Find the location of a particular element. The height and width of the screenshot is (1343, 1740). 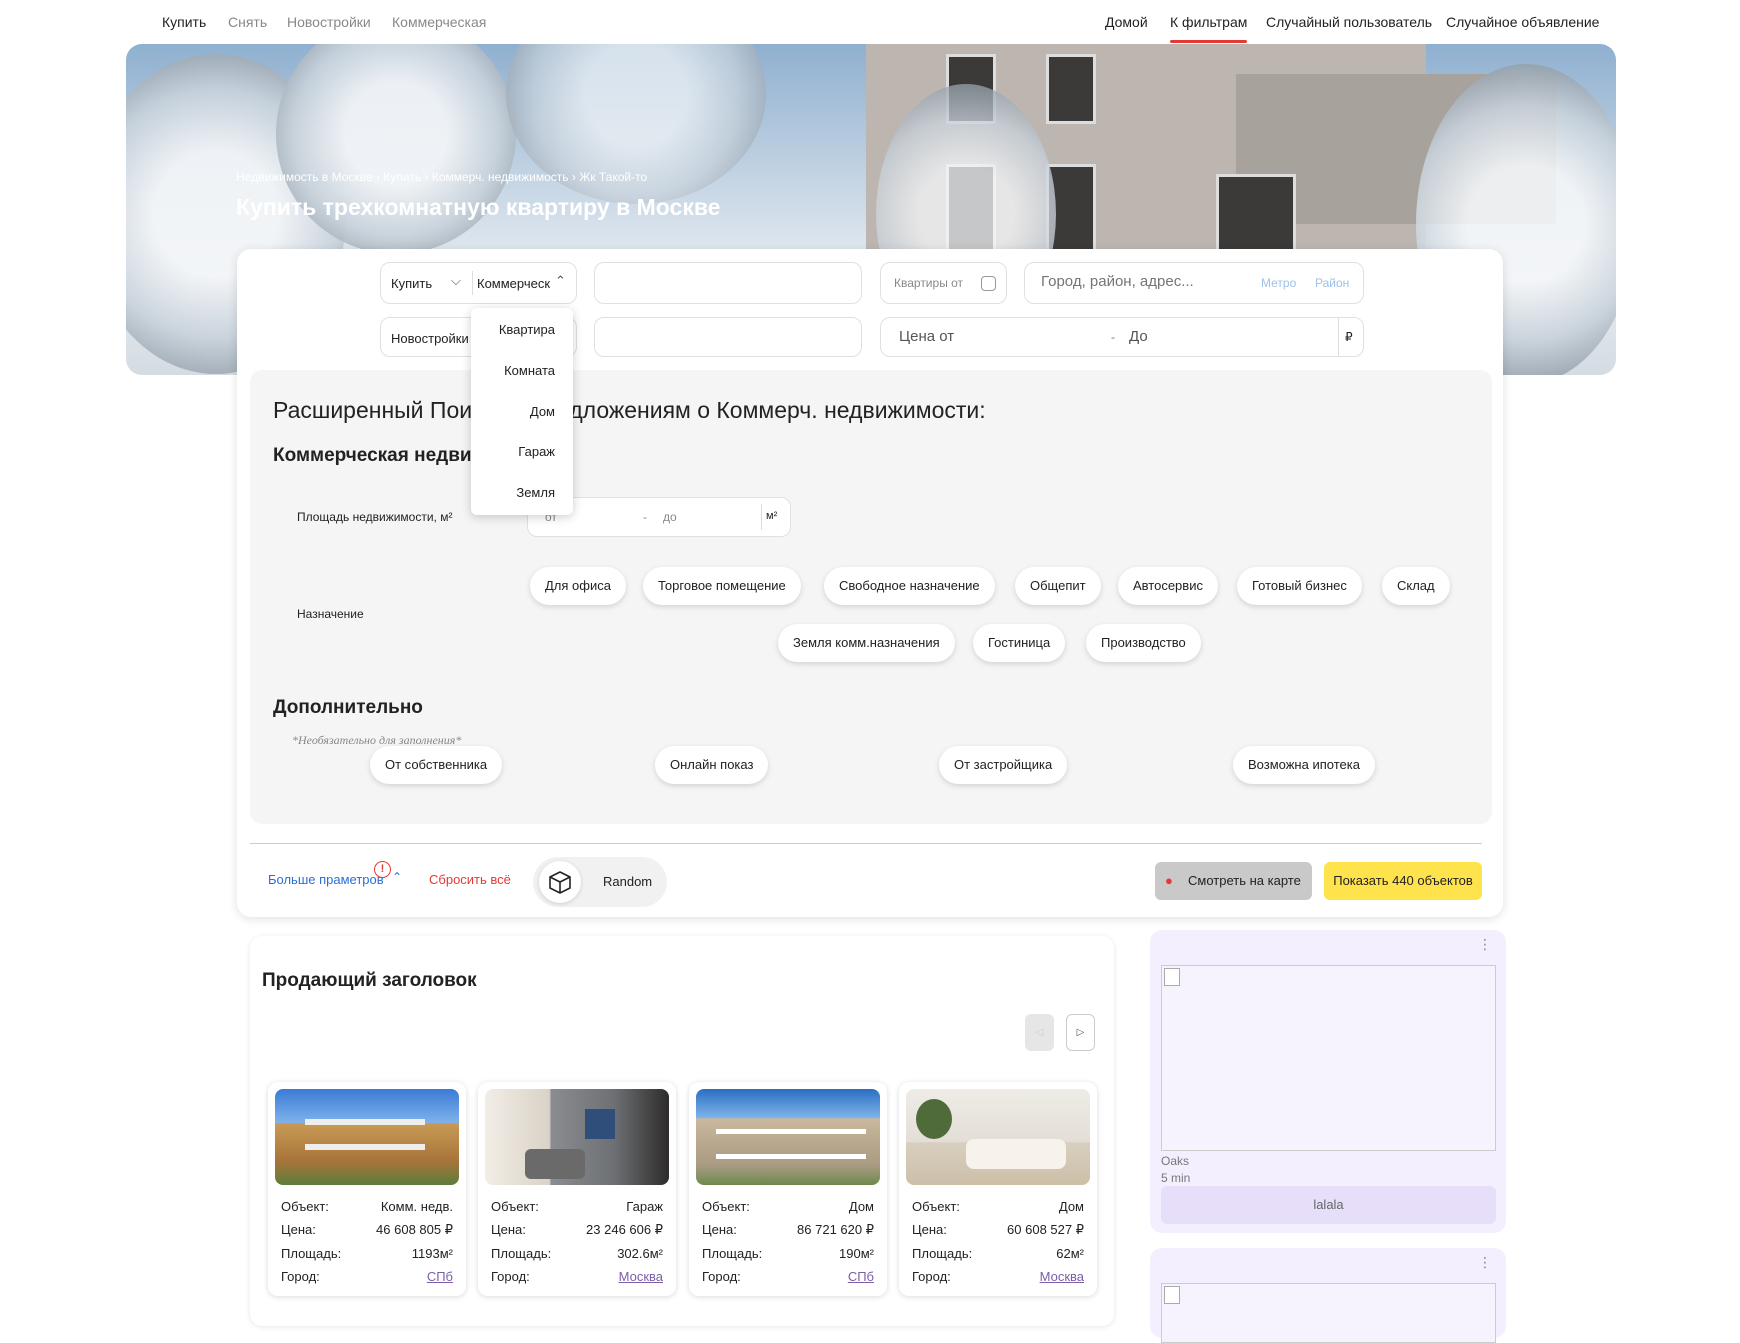

location-field: Метро Район is located at coordinates (1194, 283).